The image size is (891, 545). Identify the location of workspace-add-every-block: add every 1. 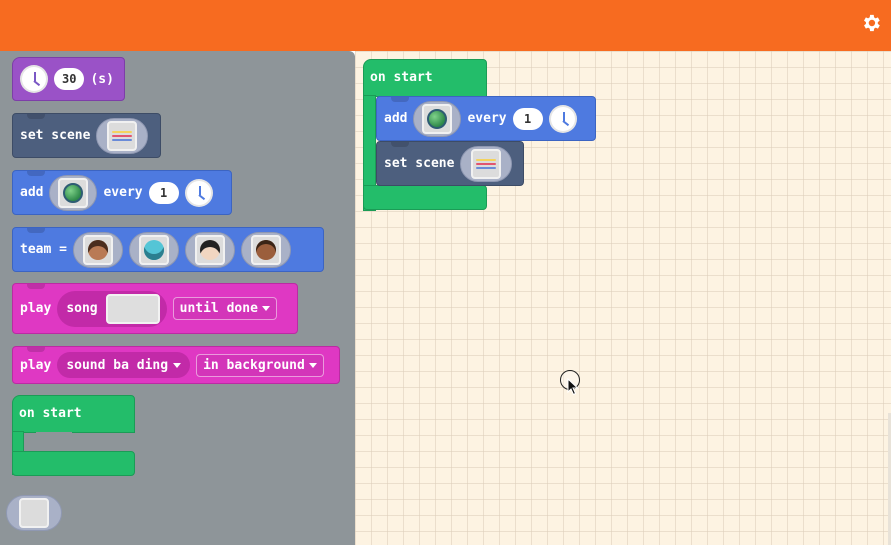
(486, 118).